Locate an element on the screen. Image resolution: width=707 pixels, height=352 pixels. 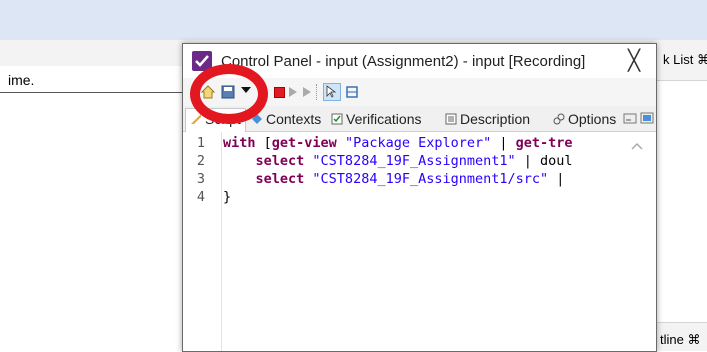
chevron-up-icon is located at coordinates (637, 144).